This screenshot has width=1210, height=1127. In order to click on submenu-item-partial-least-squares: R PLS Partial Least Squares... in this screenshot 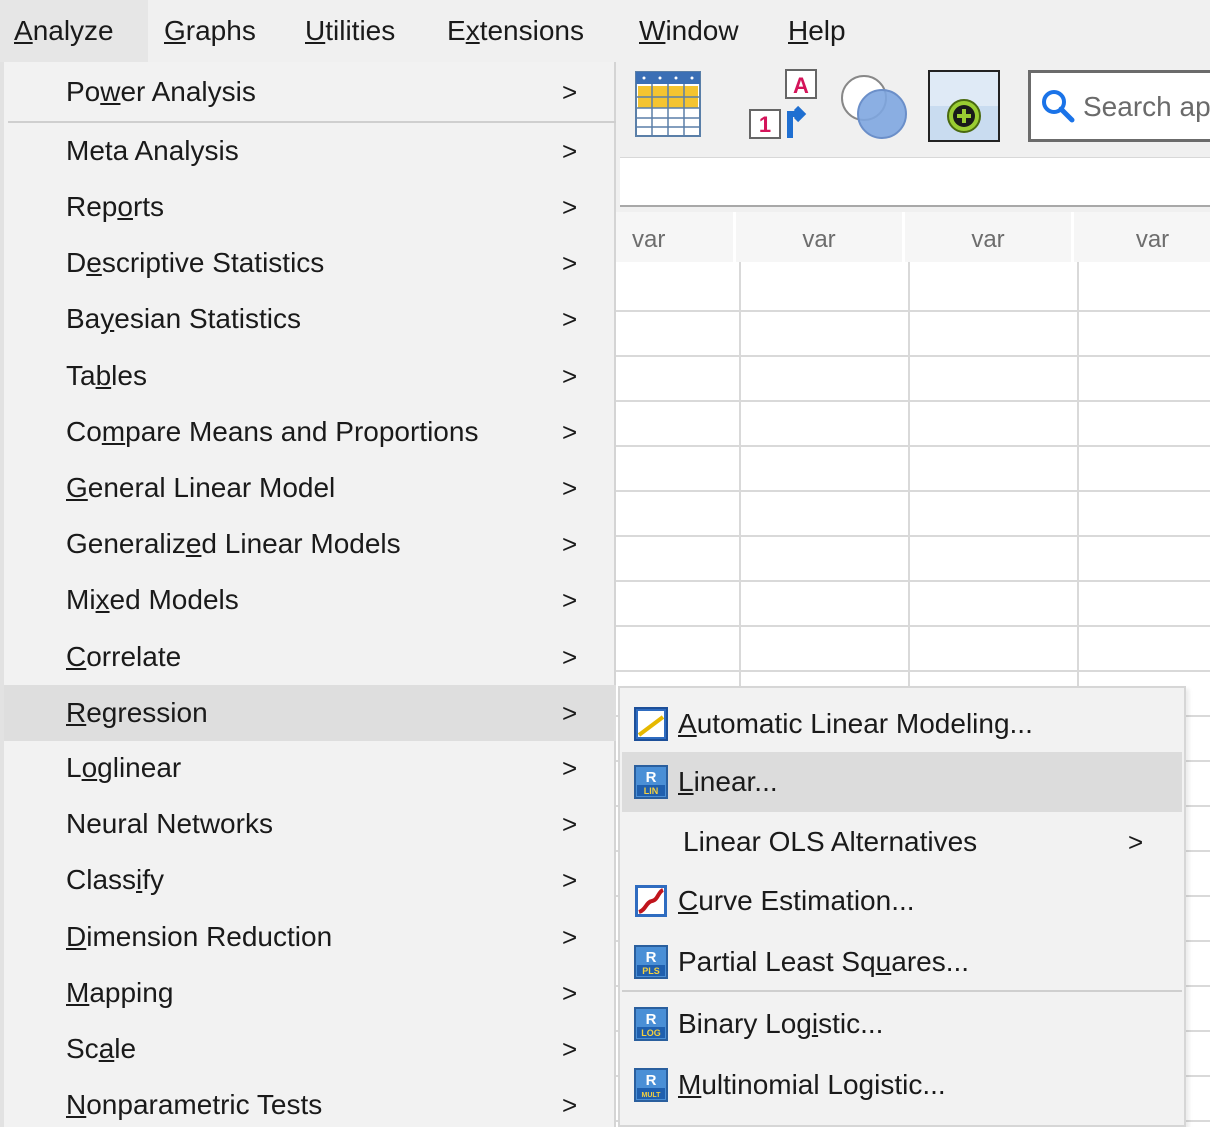, I will do `click(902, 962)`.